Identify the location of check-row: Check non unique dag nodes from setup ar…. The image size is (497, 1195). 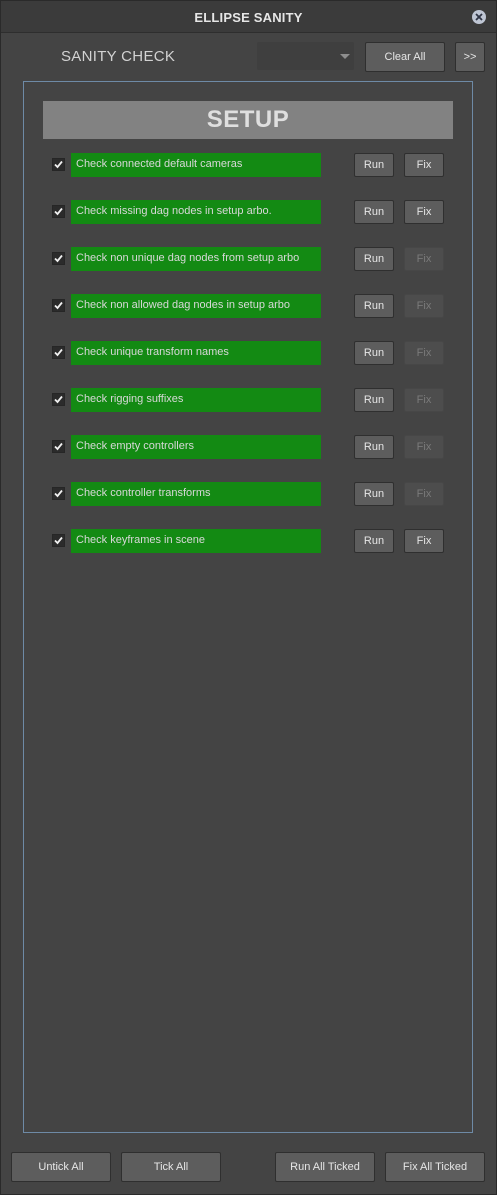
(248, 259).